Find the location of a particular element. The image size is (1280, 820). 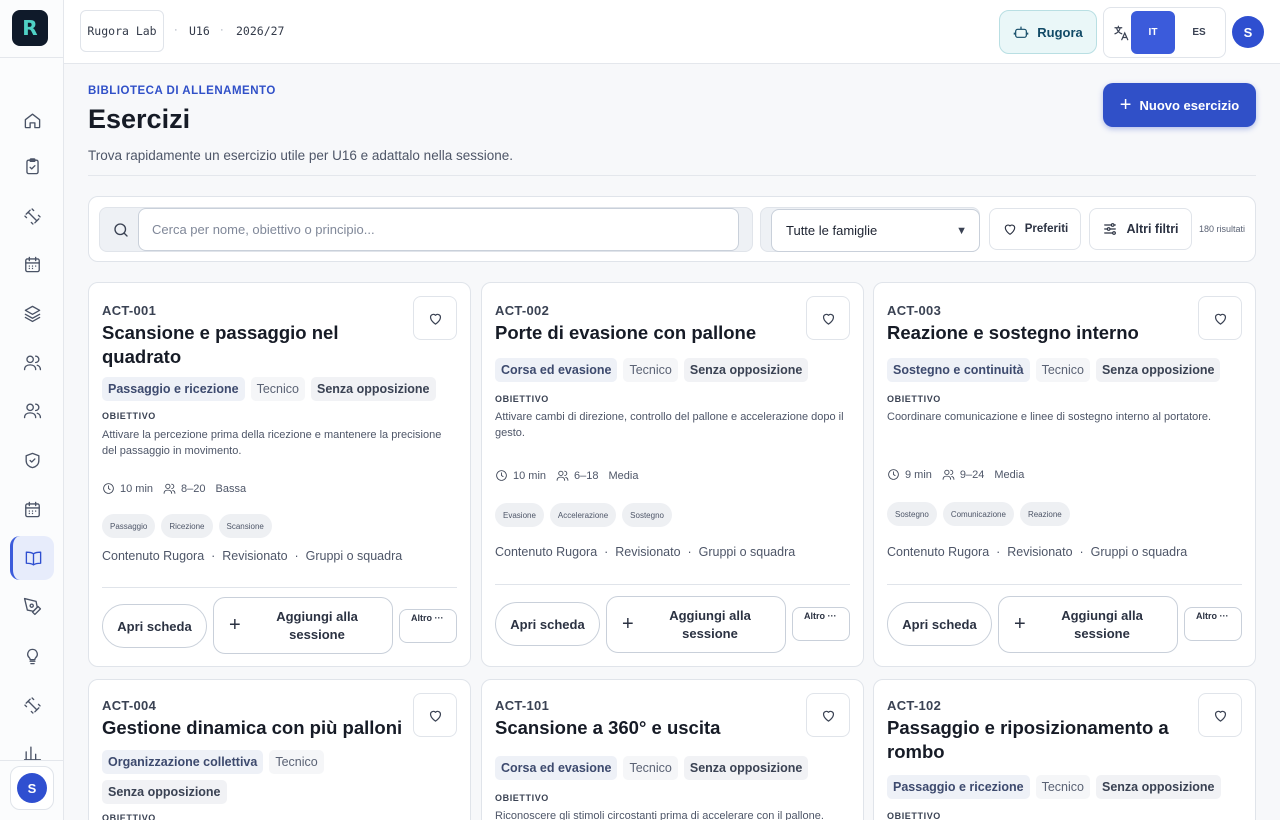

lightbulb-icon is located at coordinates (32, 656).